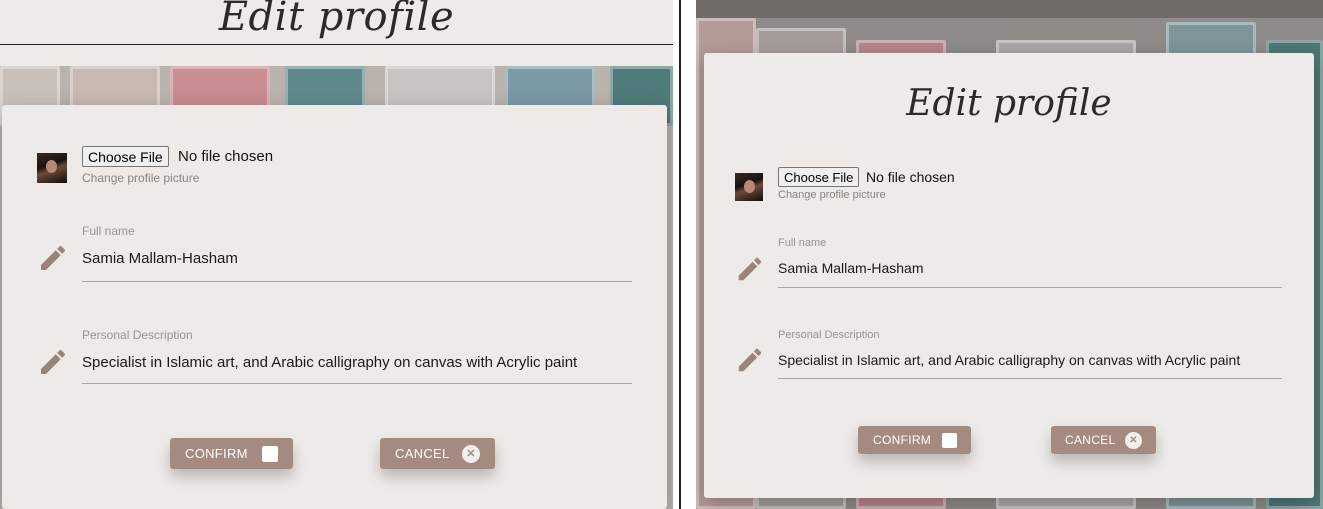  I want to click on header-divider, so click(336, 44).